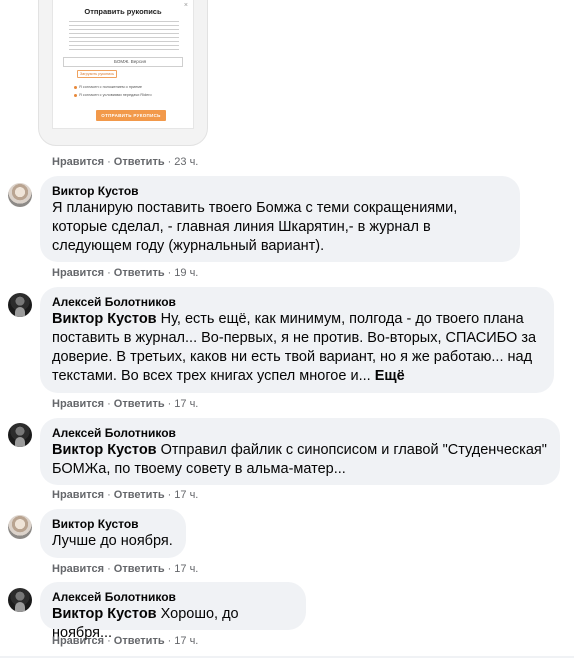 This screenshot has width=574, height=658. I want to click on agree-checkbox-2: Я согласен с условиями передачи Ridero, so click(116, 95).